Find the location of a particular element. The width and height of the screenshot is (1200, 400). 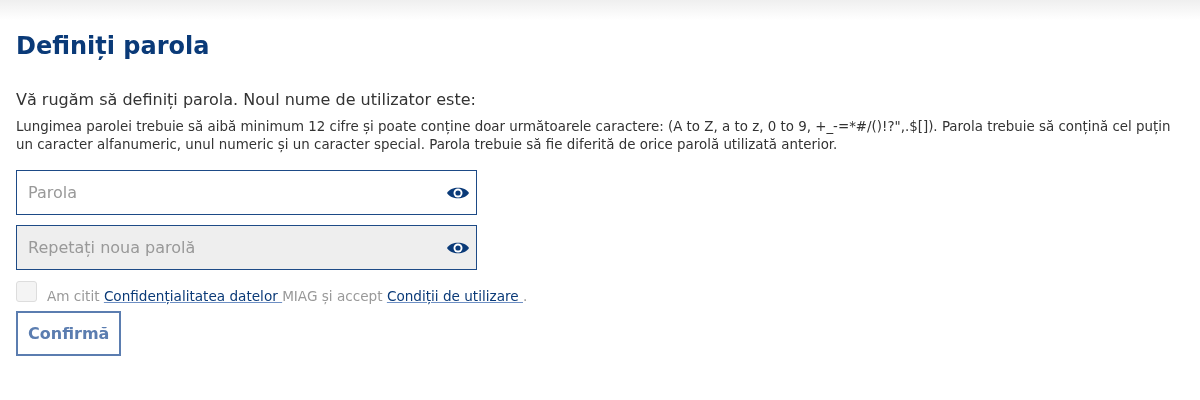

page-title: Definiți parola is located at coordinates (113, 46).